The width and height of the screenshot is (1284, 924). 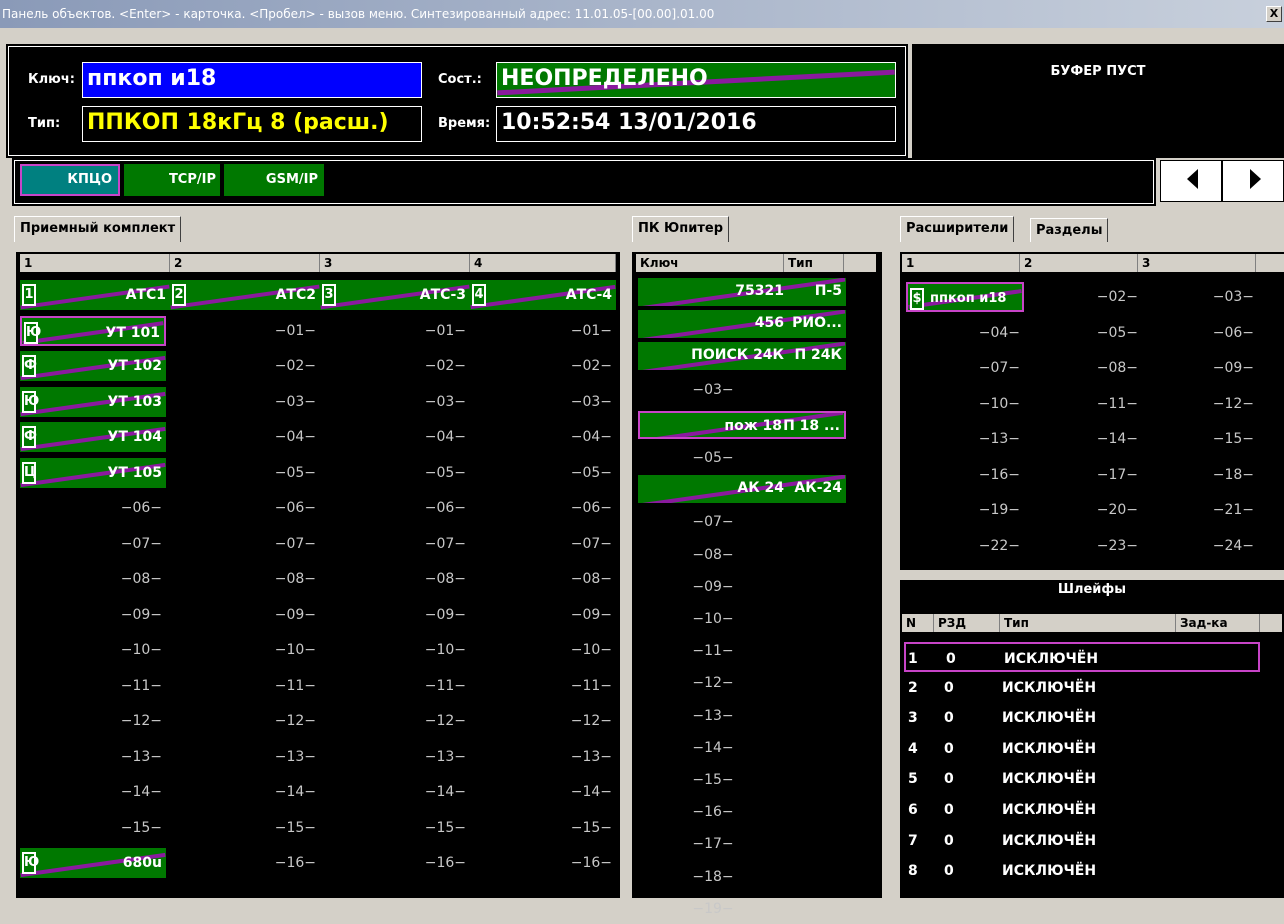 What do you see at coordinates (93, 401) in the screenshot?
I see `object-cell: Ю УТ 103` at bounding box center [93, 401].